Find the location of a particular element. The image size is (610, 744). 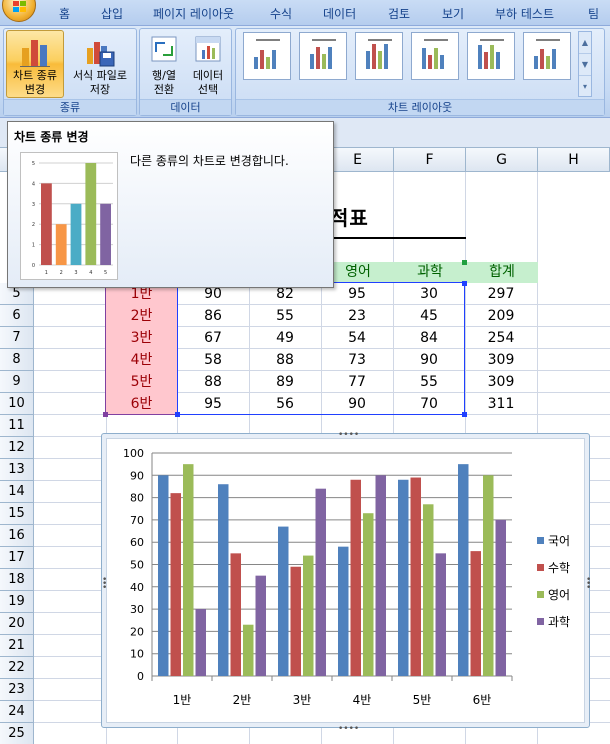

tab-formulas: 수식 is located at coordinates (281, 13).